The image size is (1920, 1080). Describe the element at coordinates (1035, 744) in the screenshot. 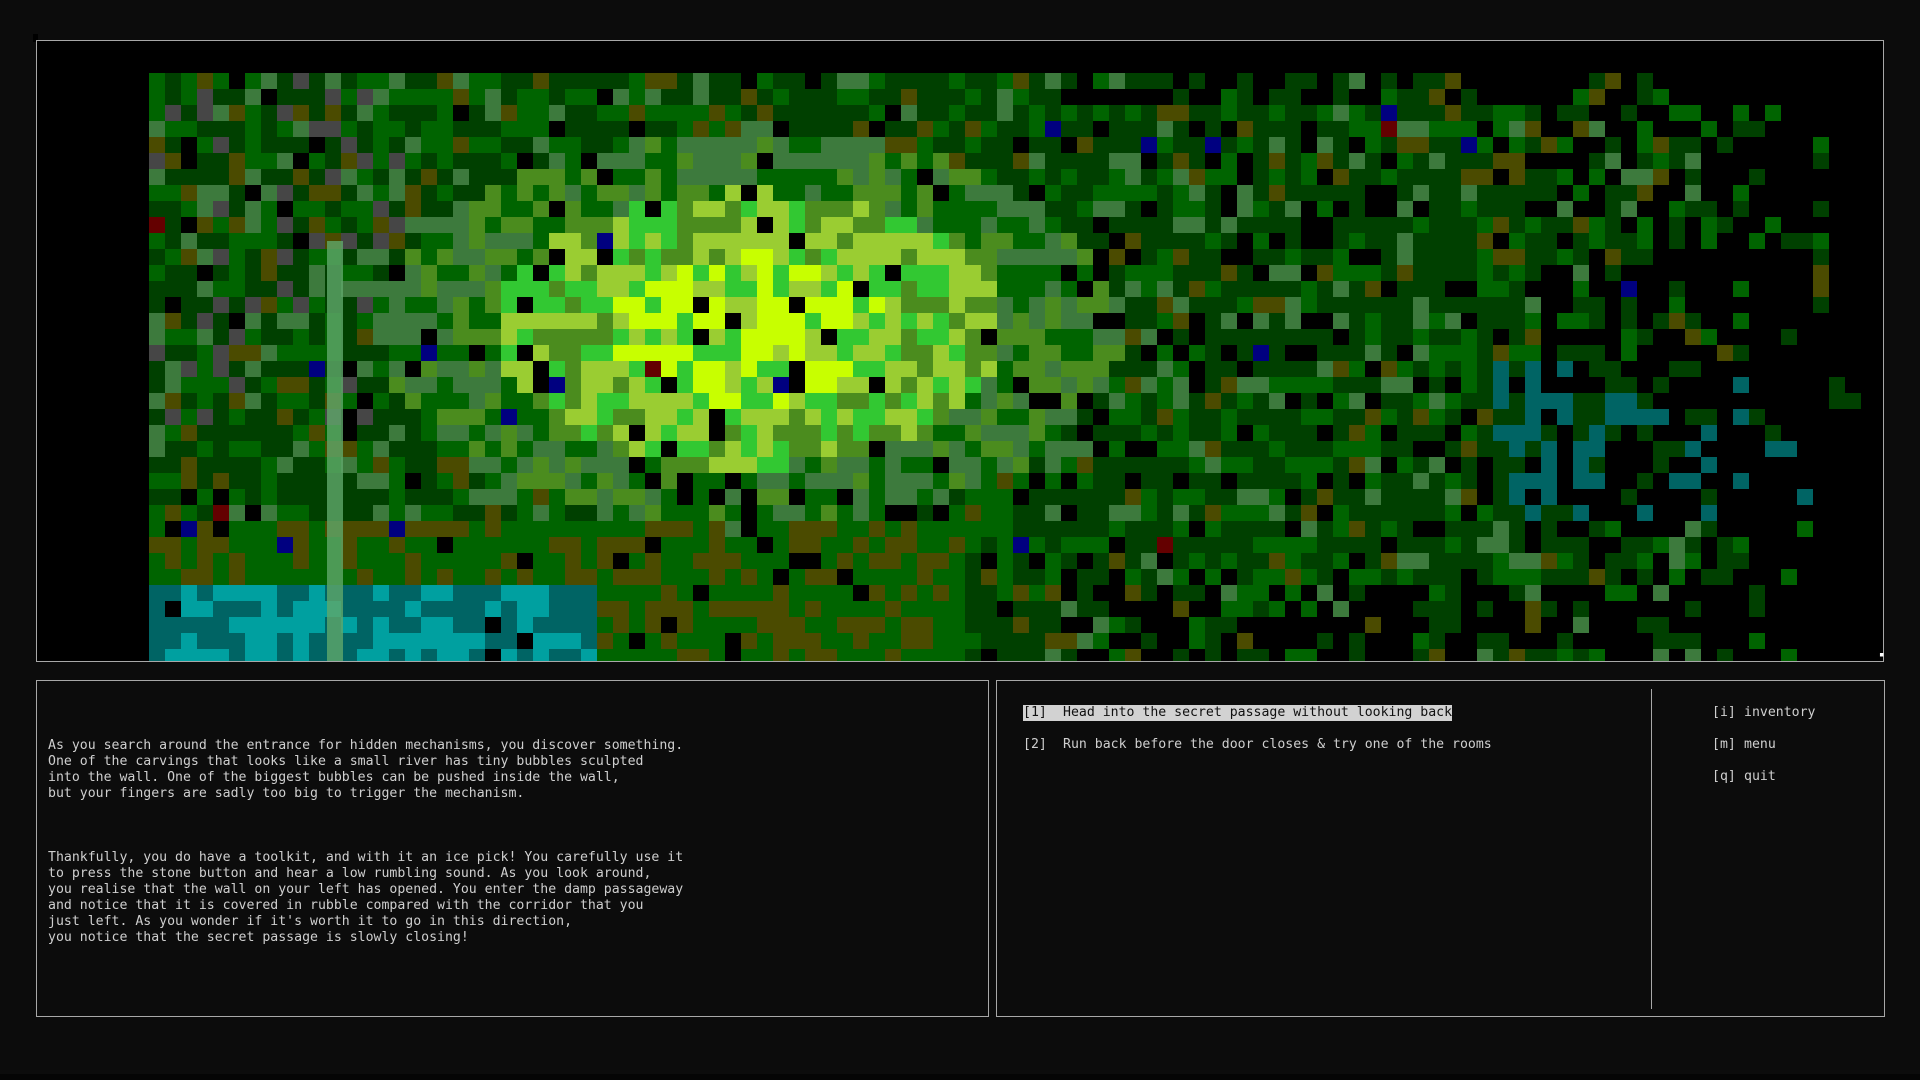

I see `choice-2-key: [2]` at that location.